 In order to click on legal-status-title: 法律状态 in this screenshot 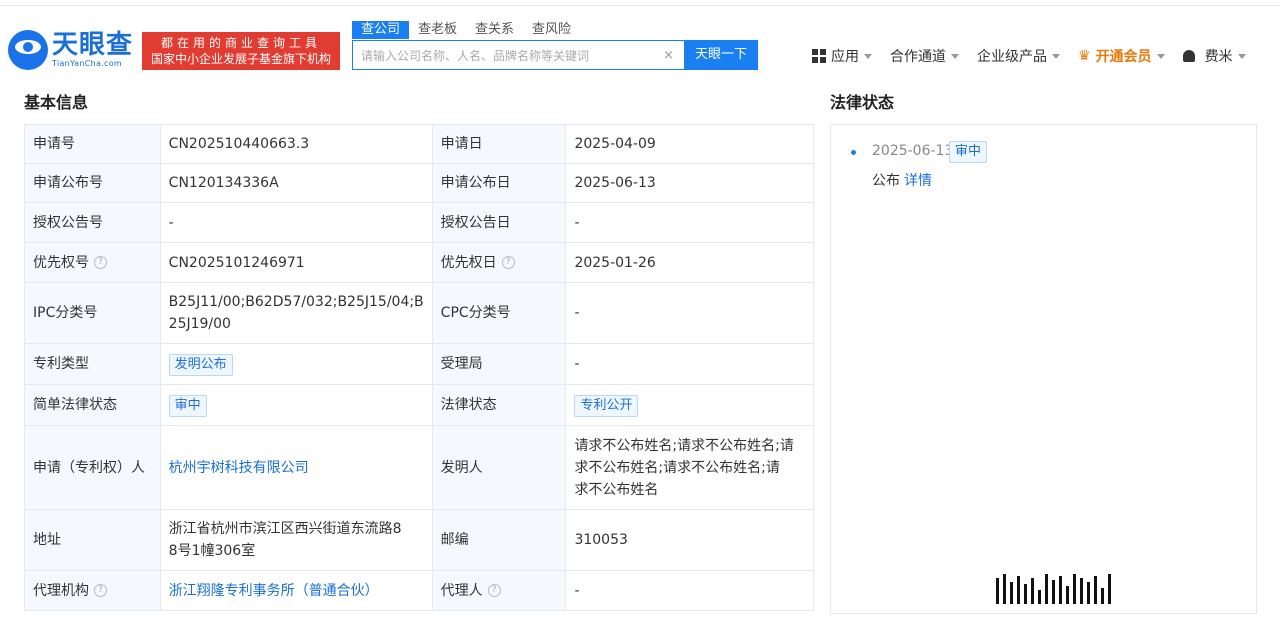, I will do `click(862, 102)`.